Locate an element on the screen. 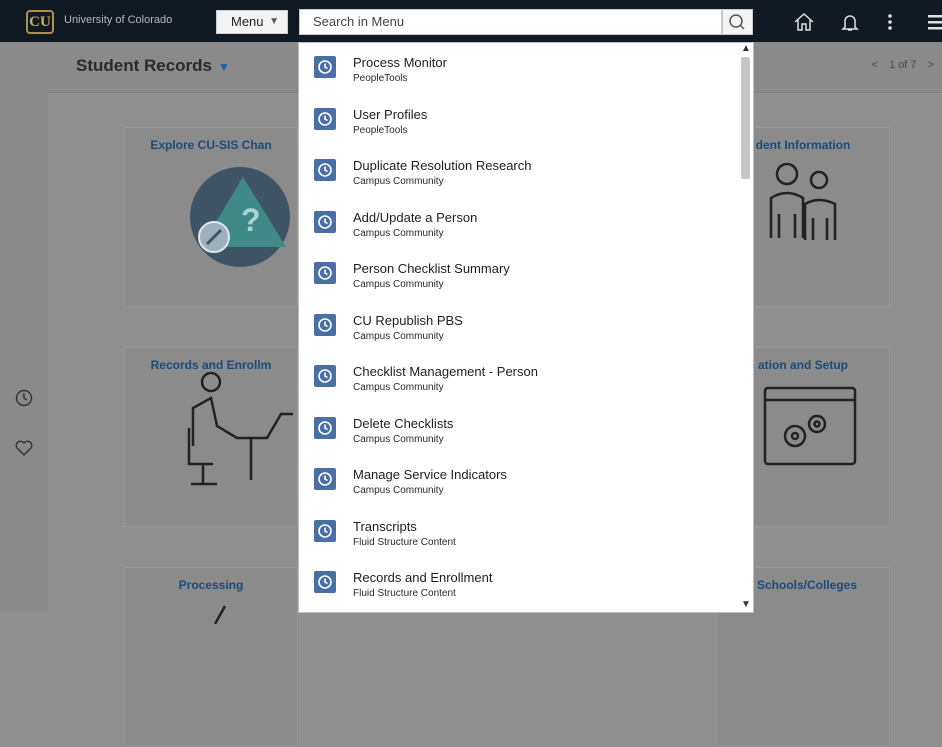 The height and width of the screenshot is (747, 942). result-title: Transcripts is located at coordinates (385, 526).